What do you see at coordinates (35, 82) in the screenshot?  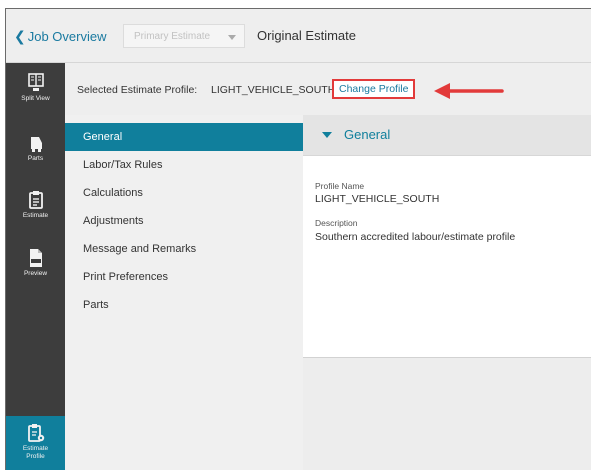 I see `split-view-icon` at bounding box center [35, 82].